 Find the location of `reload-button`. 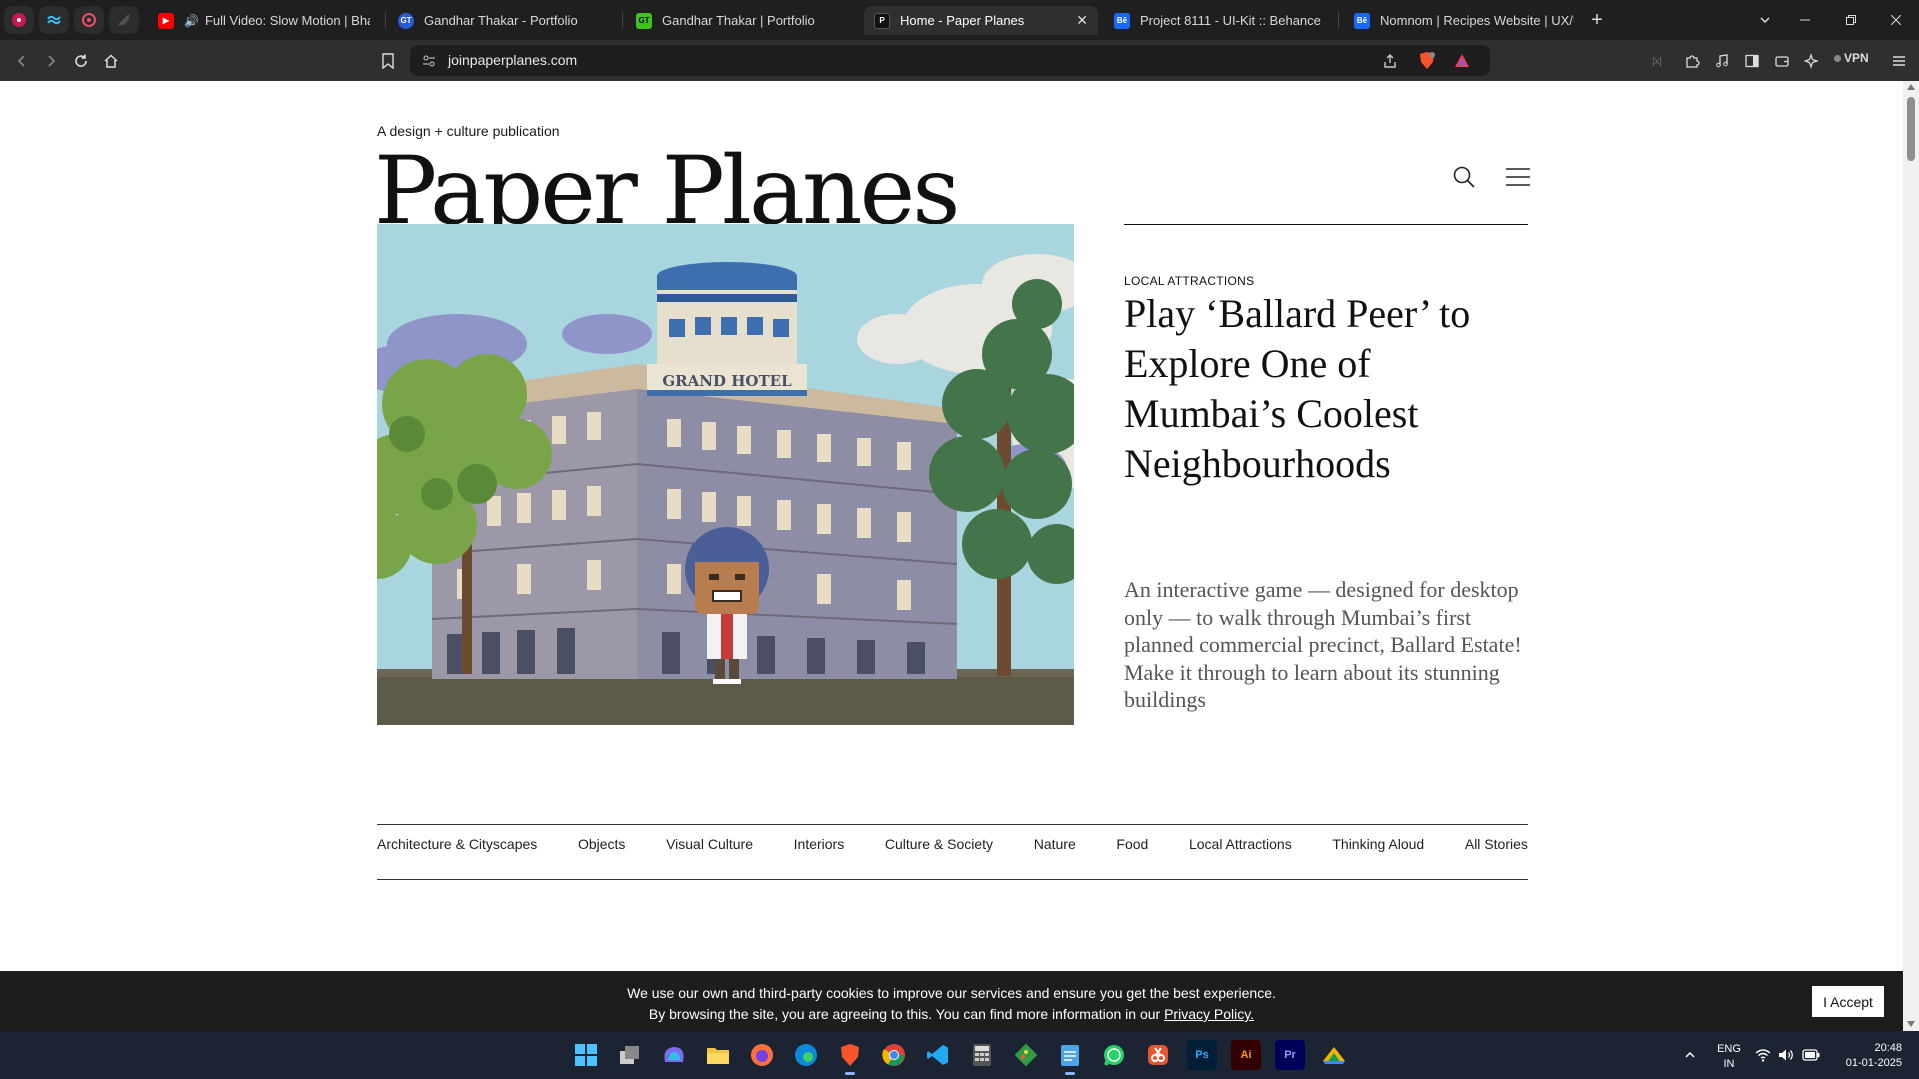

reload-button is located at coordinates (81, 61).